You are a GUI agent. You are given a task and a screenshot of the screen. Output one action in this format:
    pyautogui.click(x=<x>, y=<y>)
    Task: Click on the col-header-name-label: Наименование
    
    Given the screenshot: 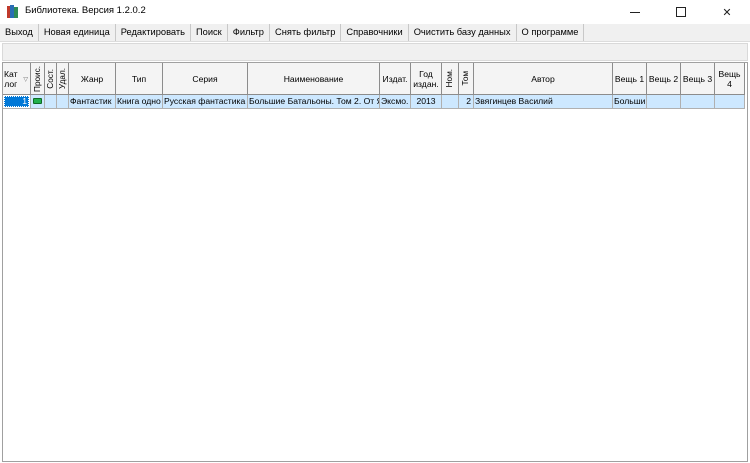 What is the action you would take?
    pyautogui.click(x=313, y=78)
    